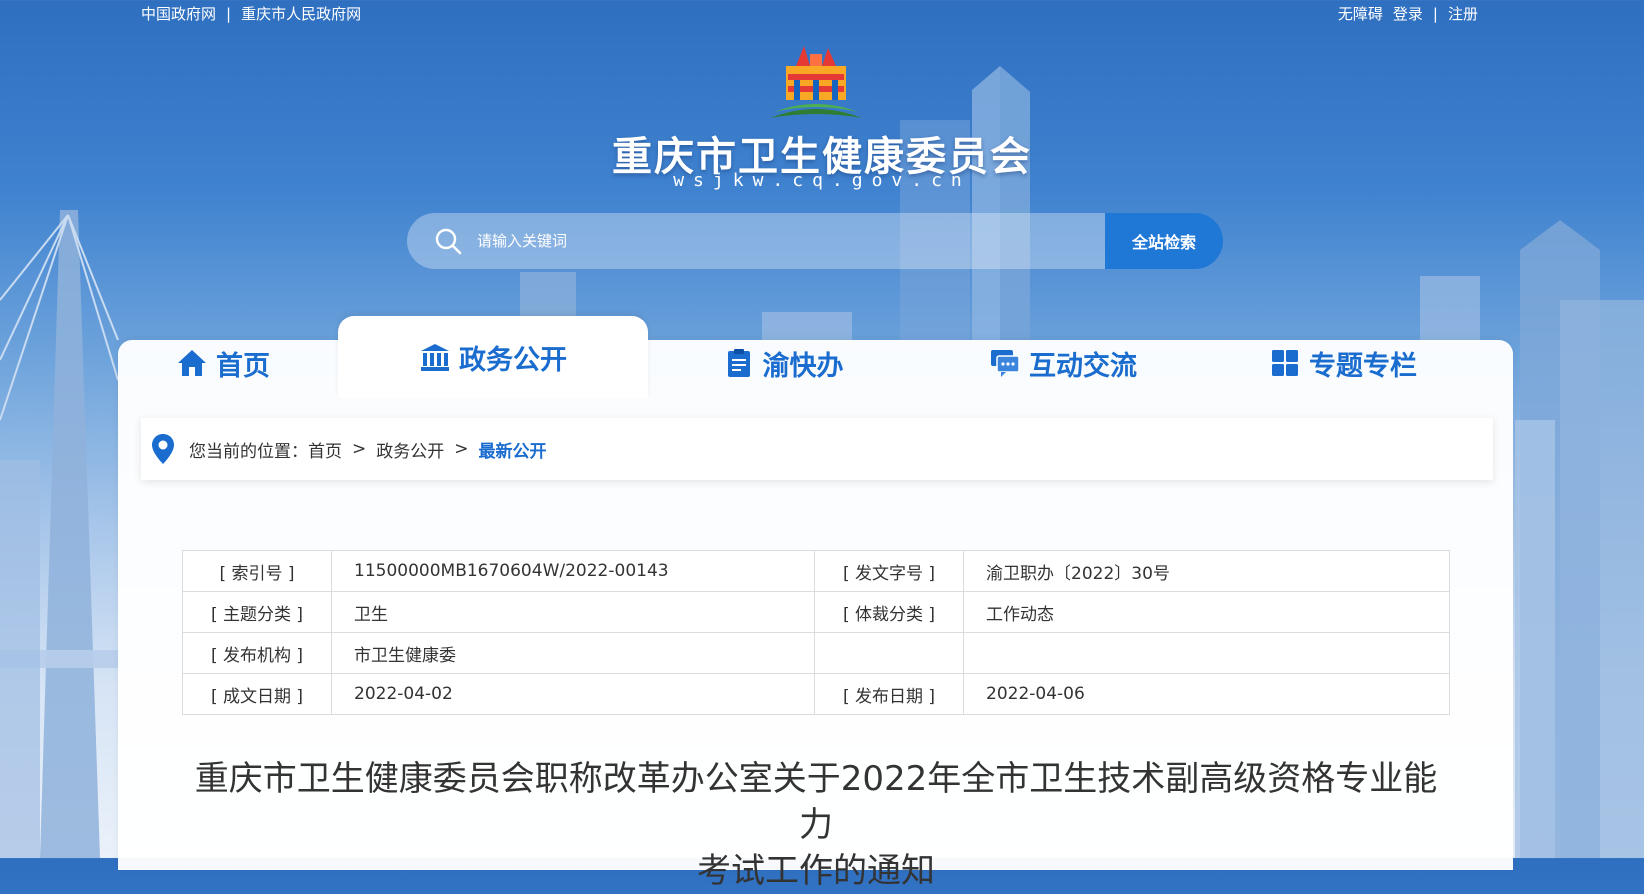  I want to click on accessibility-link: 无障碍, so click(1360, 13).